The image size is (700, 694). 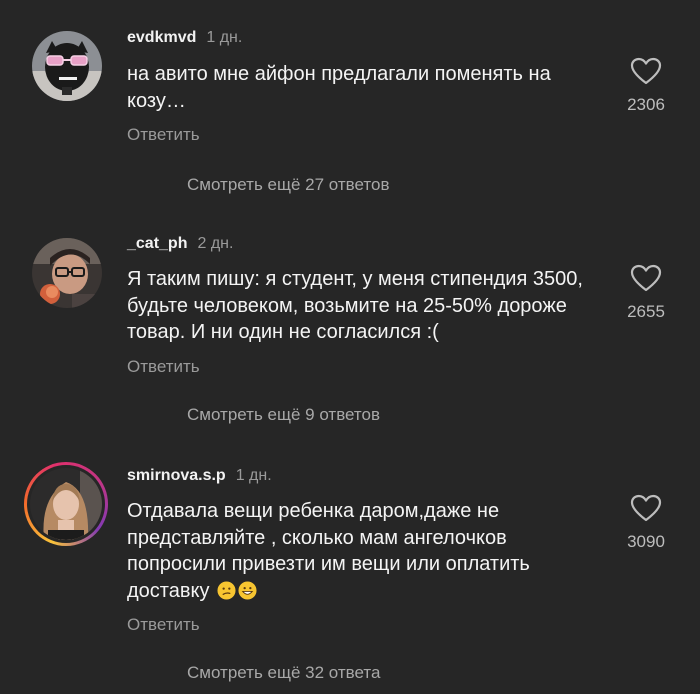 What do you see at coordinates (283, 673) in the screenshot?
I see `view-more-replies-button: Смотреть ещё 32 ответа` at bounding box center [283, 673].